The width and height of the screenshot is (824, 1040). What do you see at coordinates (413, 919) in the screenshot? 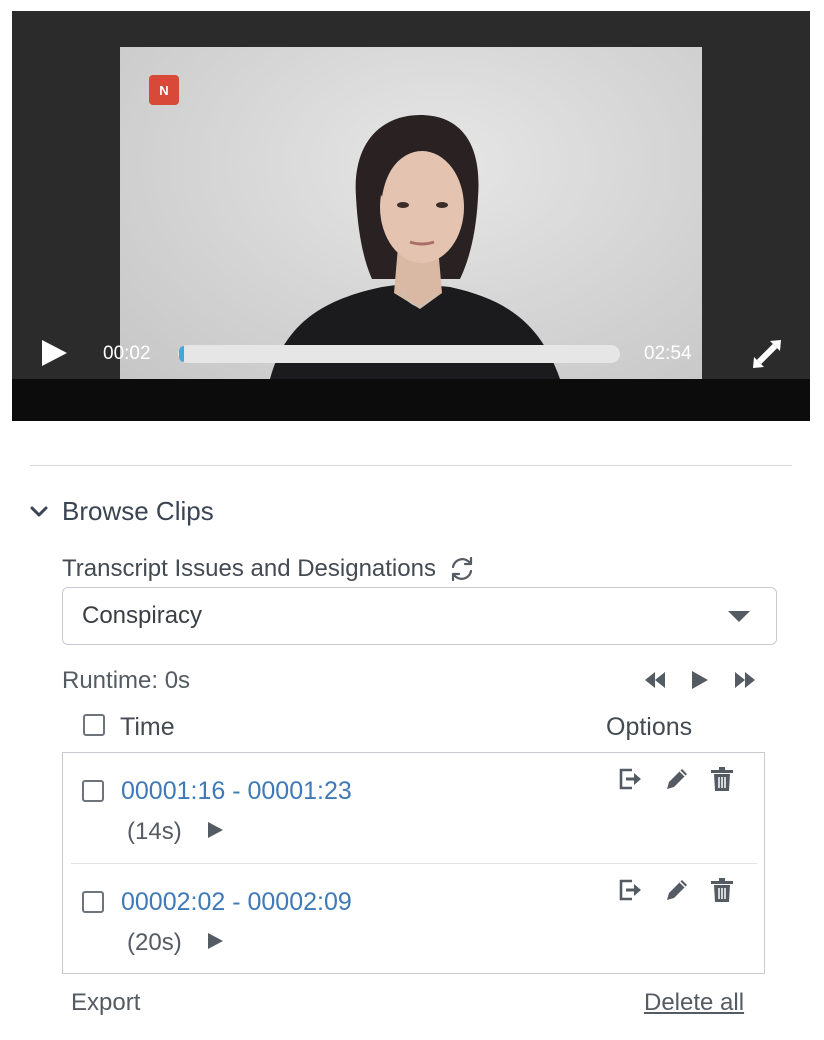
I see `clip-row: 00002:02 - 00002:09 (20s)` at bounding box center [413, 919].